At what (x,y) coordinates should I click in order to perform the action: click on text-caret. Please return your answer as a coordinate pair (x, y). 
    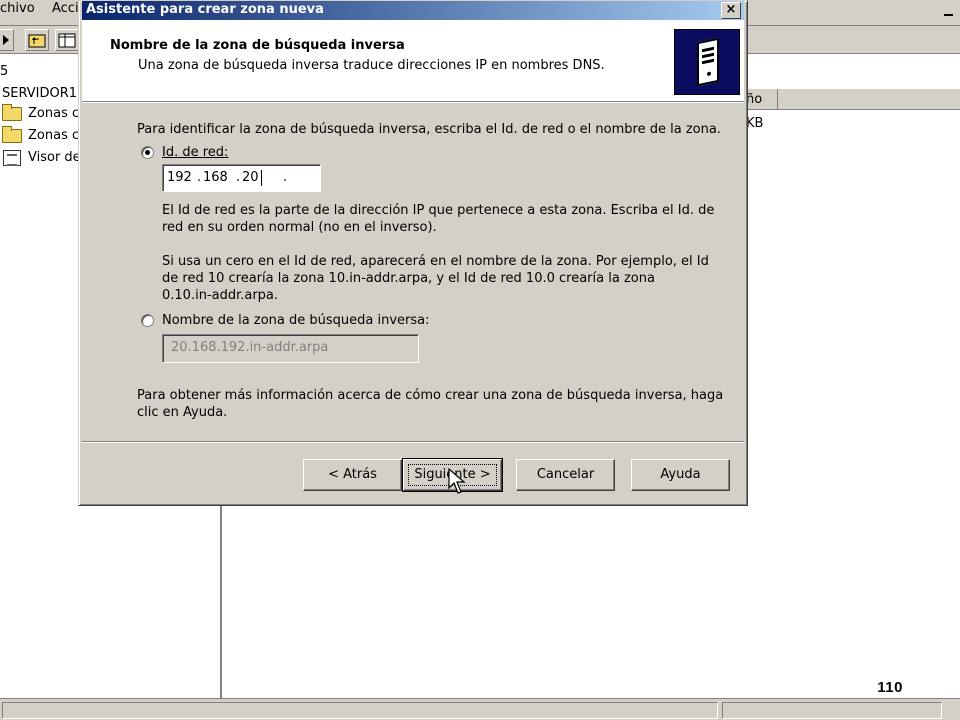
    Looking at the image, I should click on (261, 178).